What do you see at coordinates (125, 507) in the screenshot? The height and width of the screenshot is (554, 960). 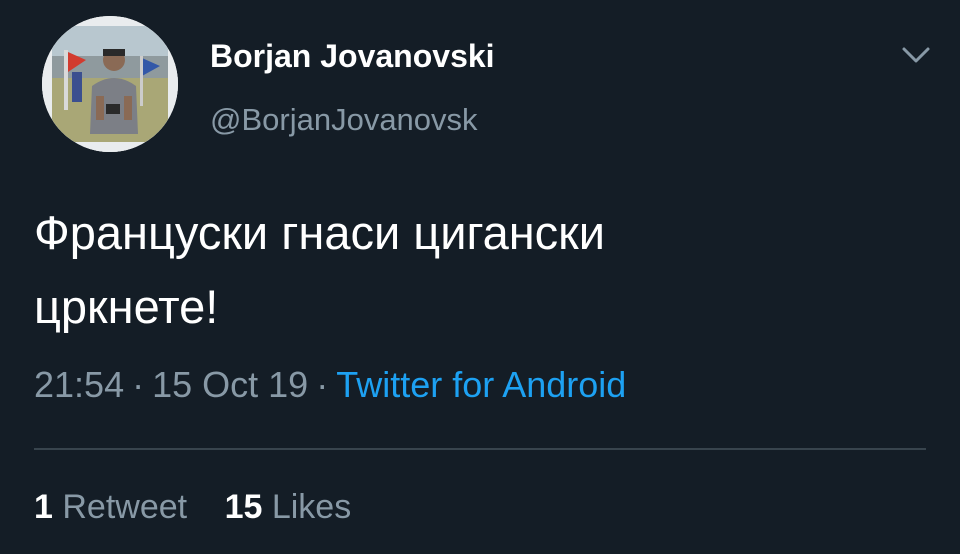 I see `retweets-label: Retweet` at bounding box center [125, 507].